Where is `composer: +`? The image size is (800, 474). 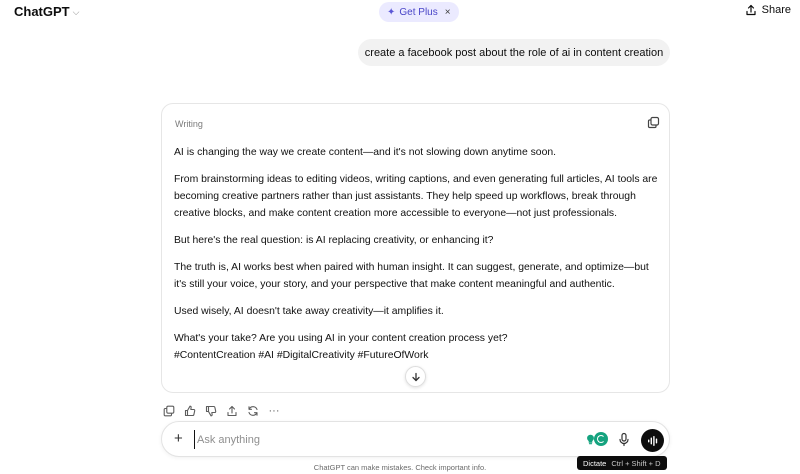
composer: + is located at coordinates (415, 439).